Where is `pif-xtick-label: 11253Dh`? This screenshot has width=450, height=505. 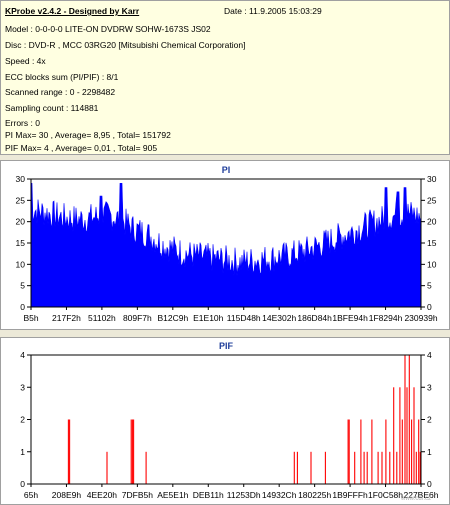
pif-xtick-label: 11253Dh is located at coordinates (244, 495).